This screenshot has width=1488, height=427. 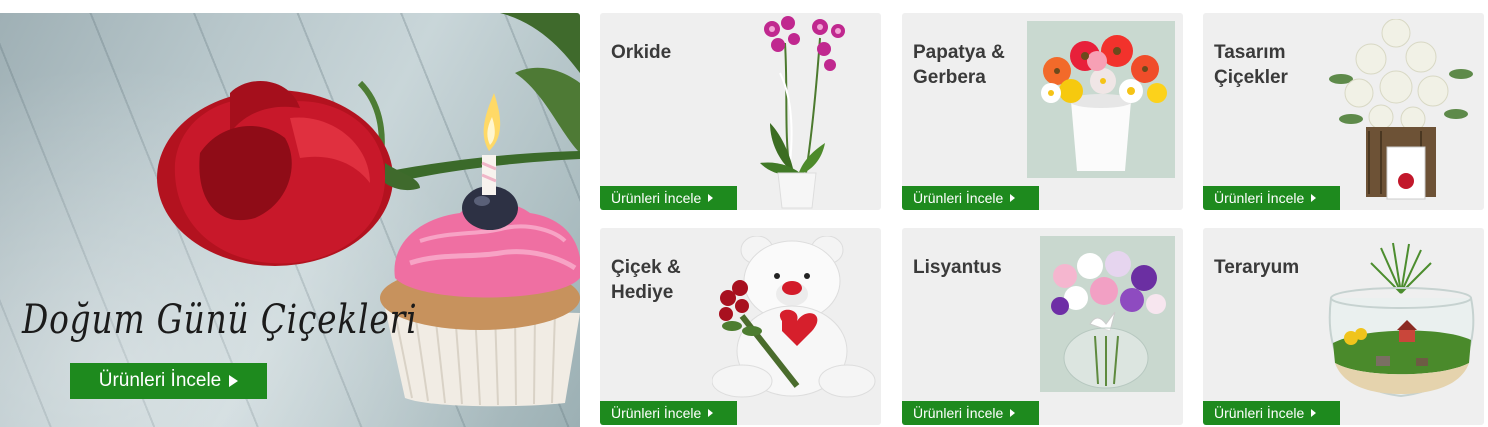 What do you see at coordinates (794, 317) in the screenshot?
I see `teddy-bear-roses-image` at bounding box center [794, 317].